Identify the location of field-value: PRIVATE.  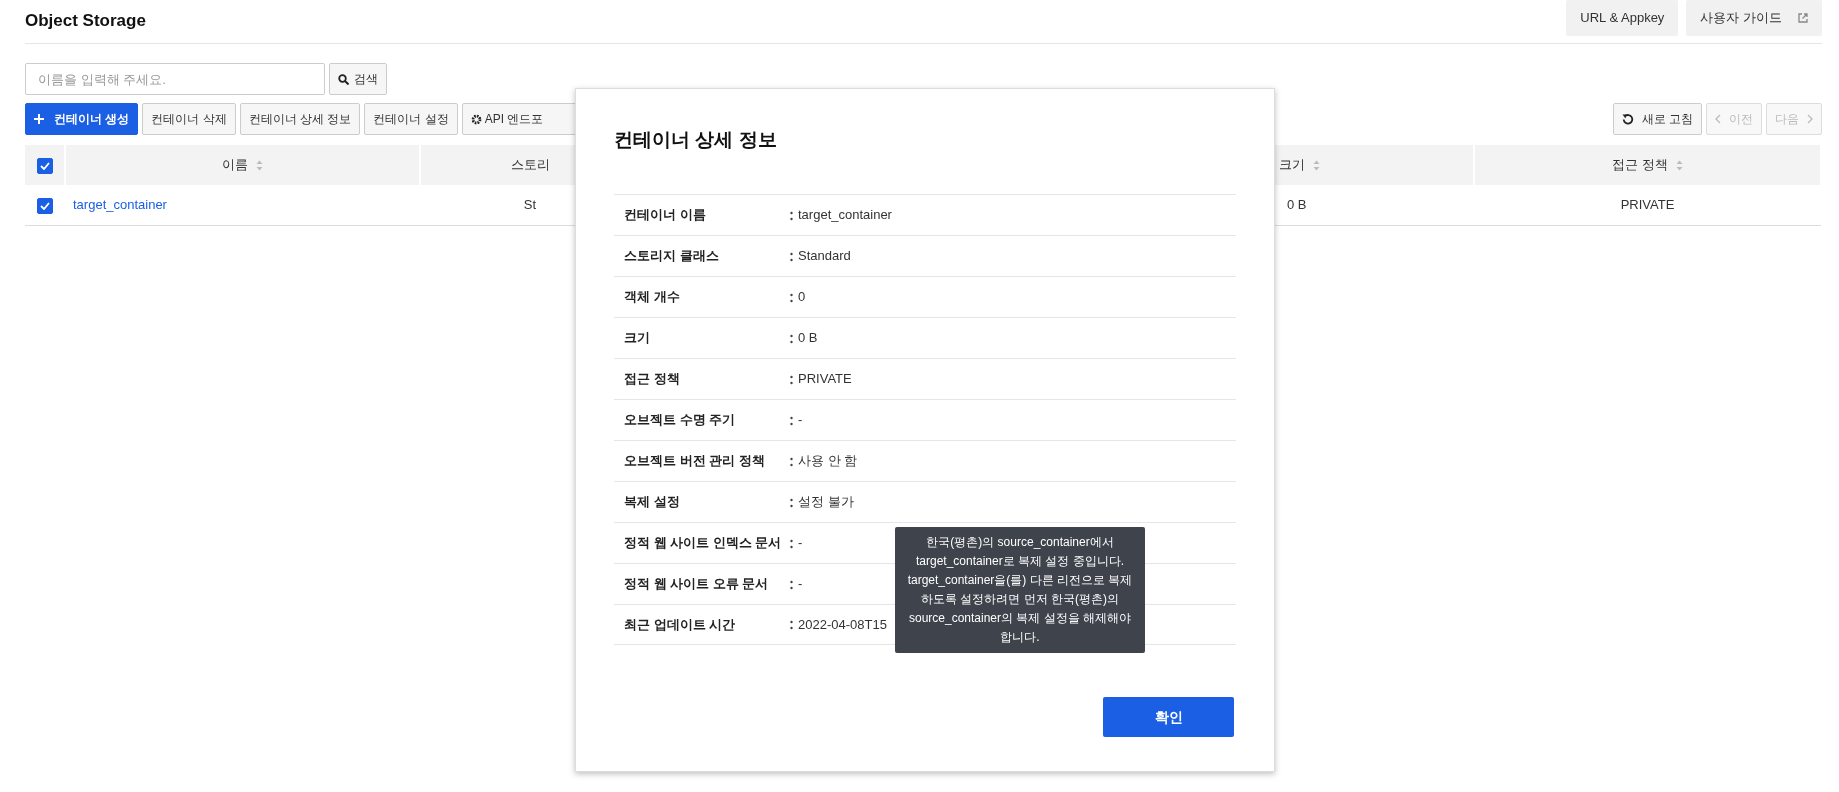
(825, 379).